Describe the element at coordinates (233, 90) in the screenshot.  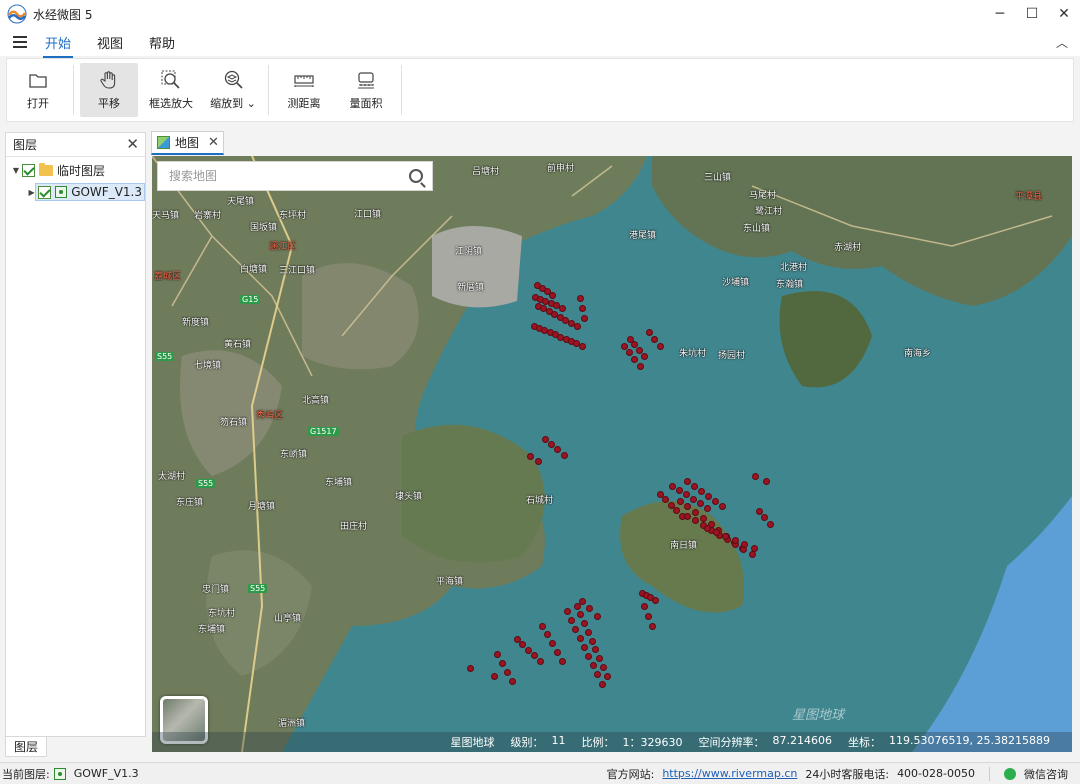
I see `zoom-to-button: 缩放到 ⌄` at that location.